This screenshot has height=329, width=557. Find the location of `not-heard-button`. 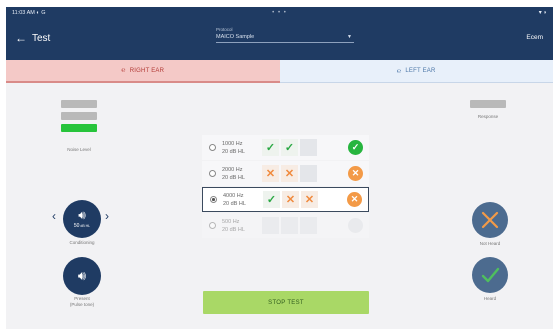

not-heard-button is located at coordinates (490, 220).